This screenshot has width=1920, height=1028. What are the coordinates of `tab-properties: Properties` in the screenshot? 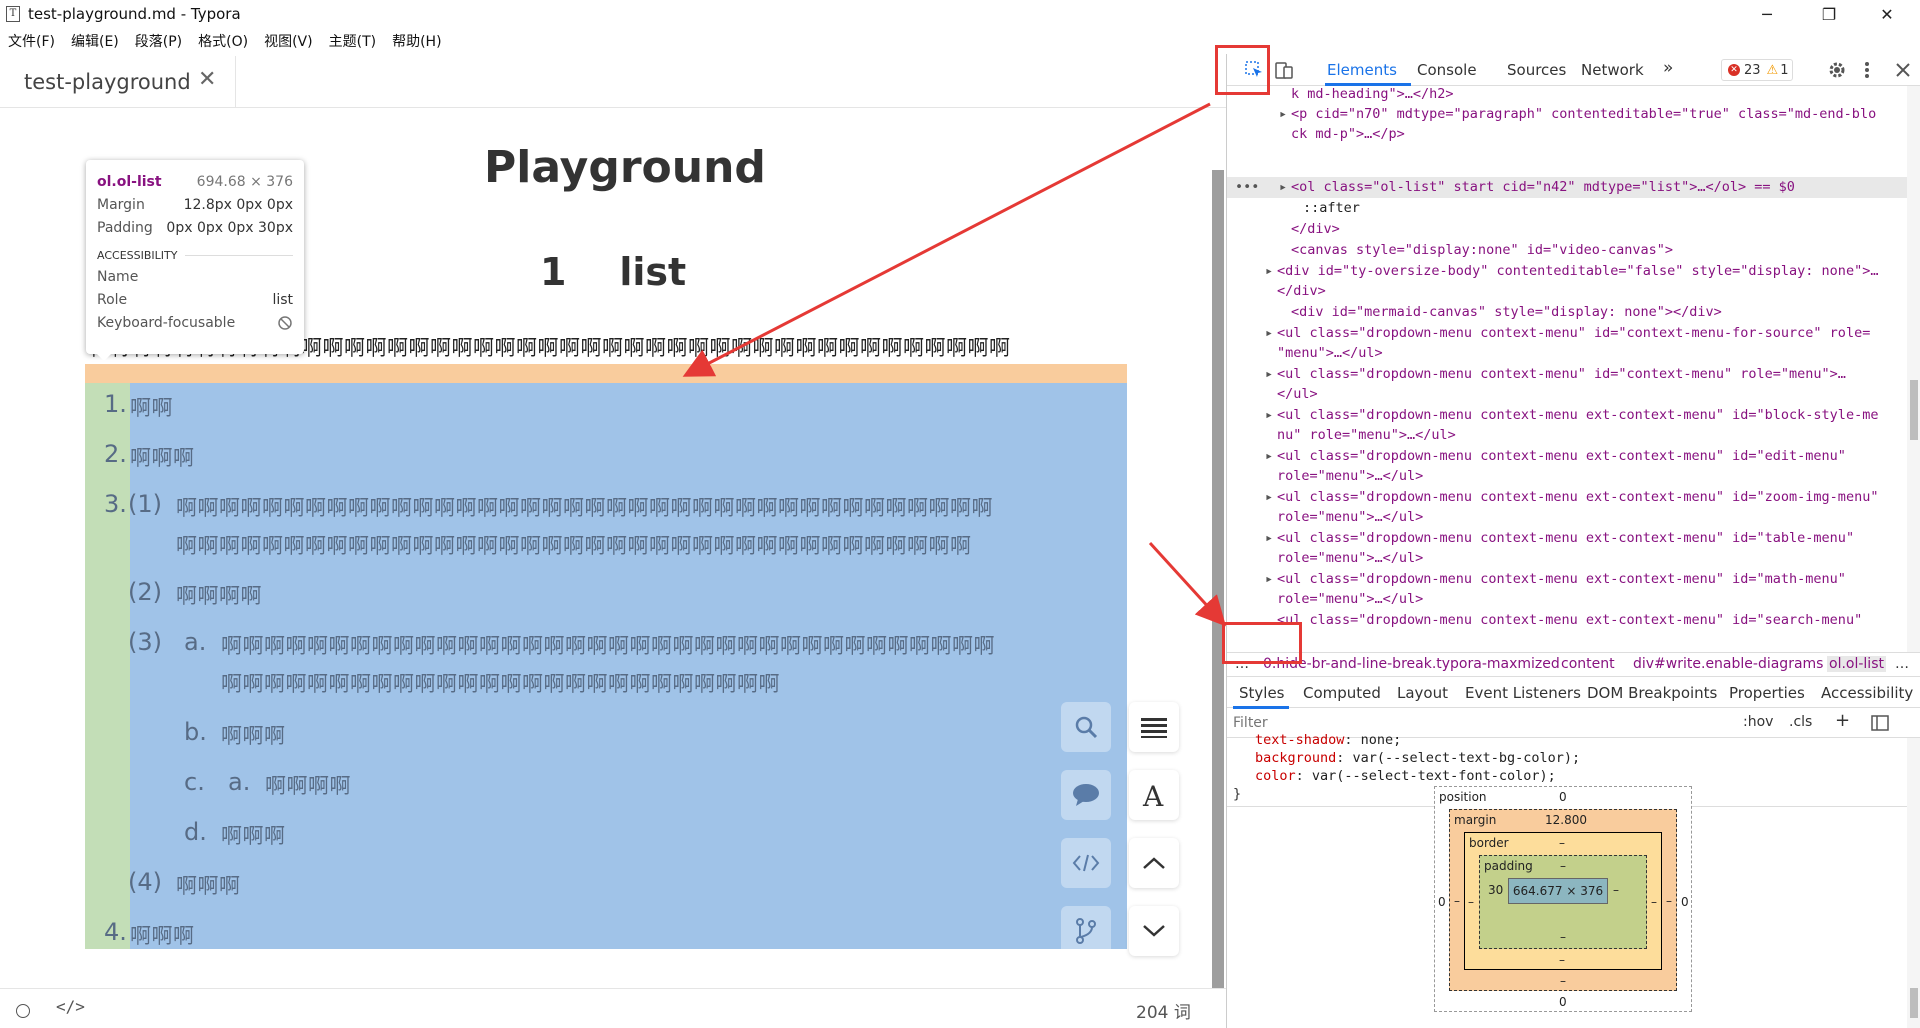 It's located at (1767, 693).